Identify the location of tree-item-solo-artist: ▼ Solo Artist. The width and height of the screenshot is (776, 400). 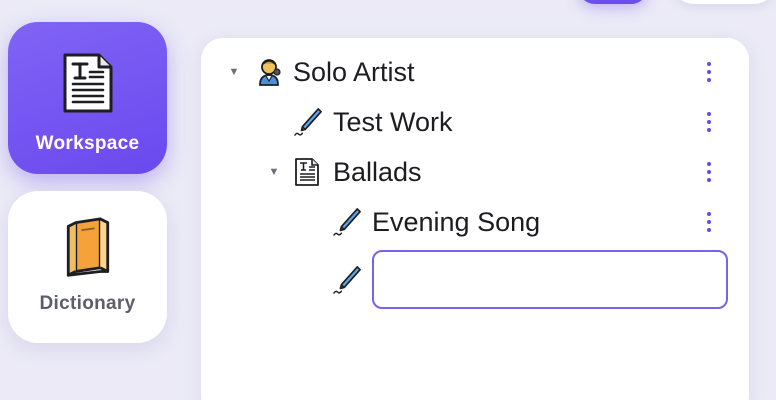
(388, 72).